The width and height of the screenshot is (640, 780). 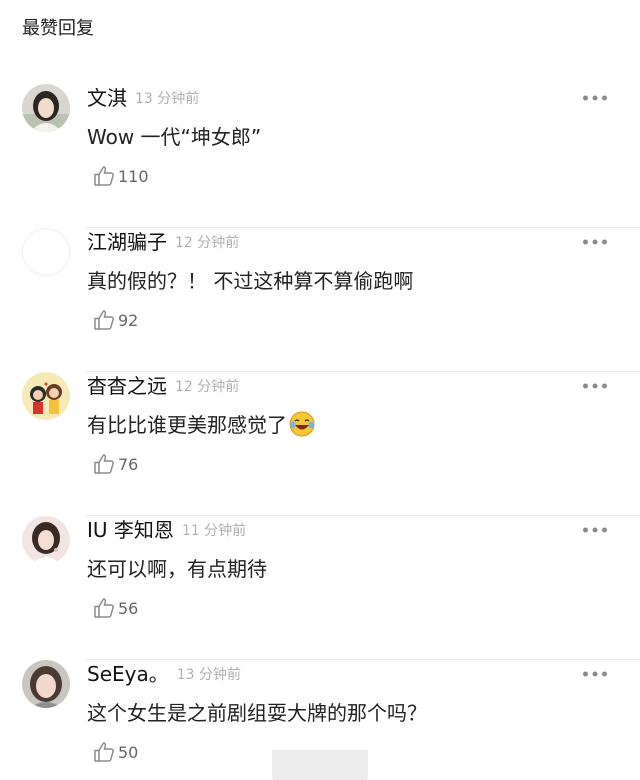 I want to click on like-button: 110, so click(x=120, y=176).